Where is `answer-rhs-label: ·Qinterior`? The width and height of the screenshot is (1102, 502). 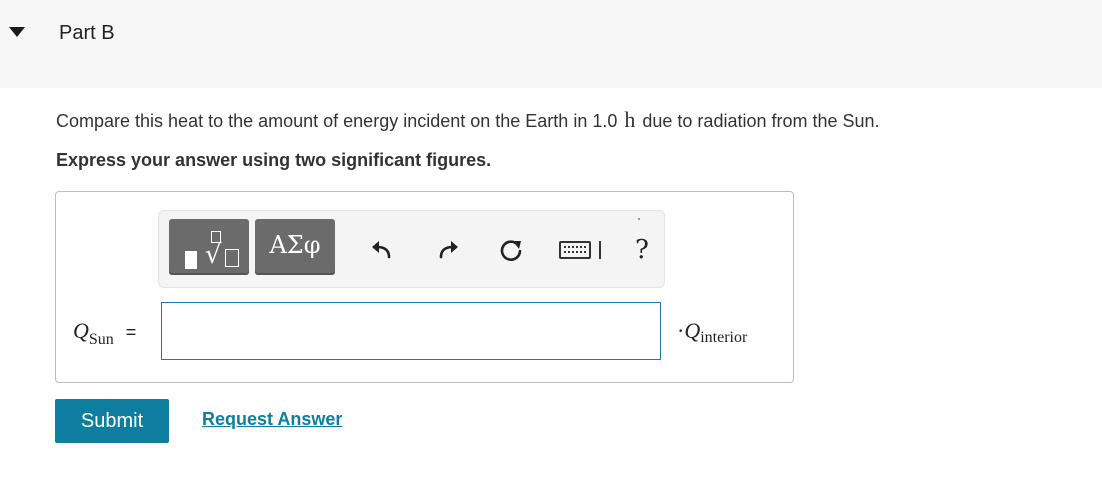 answer-rhs-label: ·Qinterior is located at coordinates (712, 332).